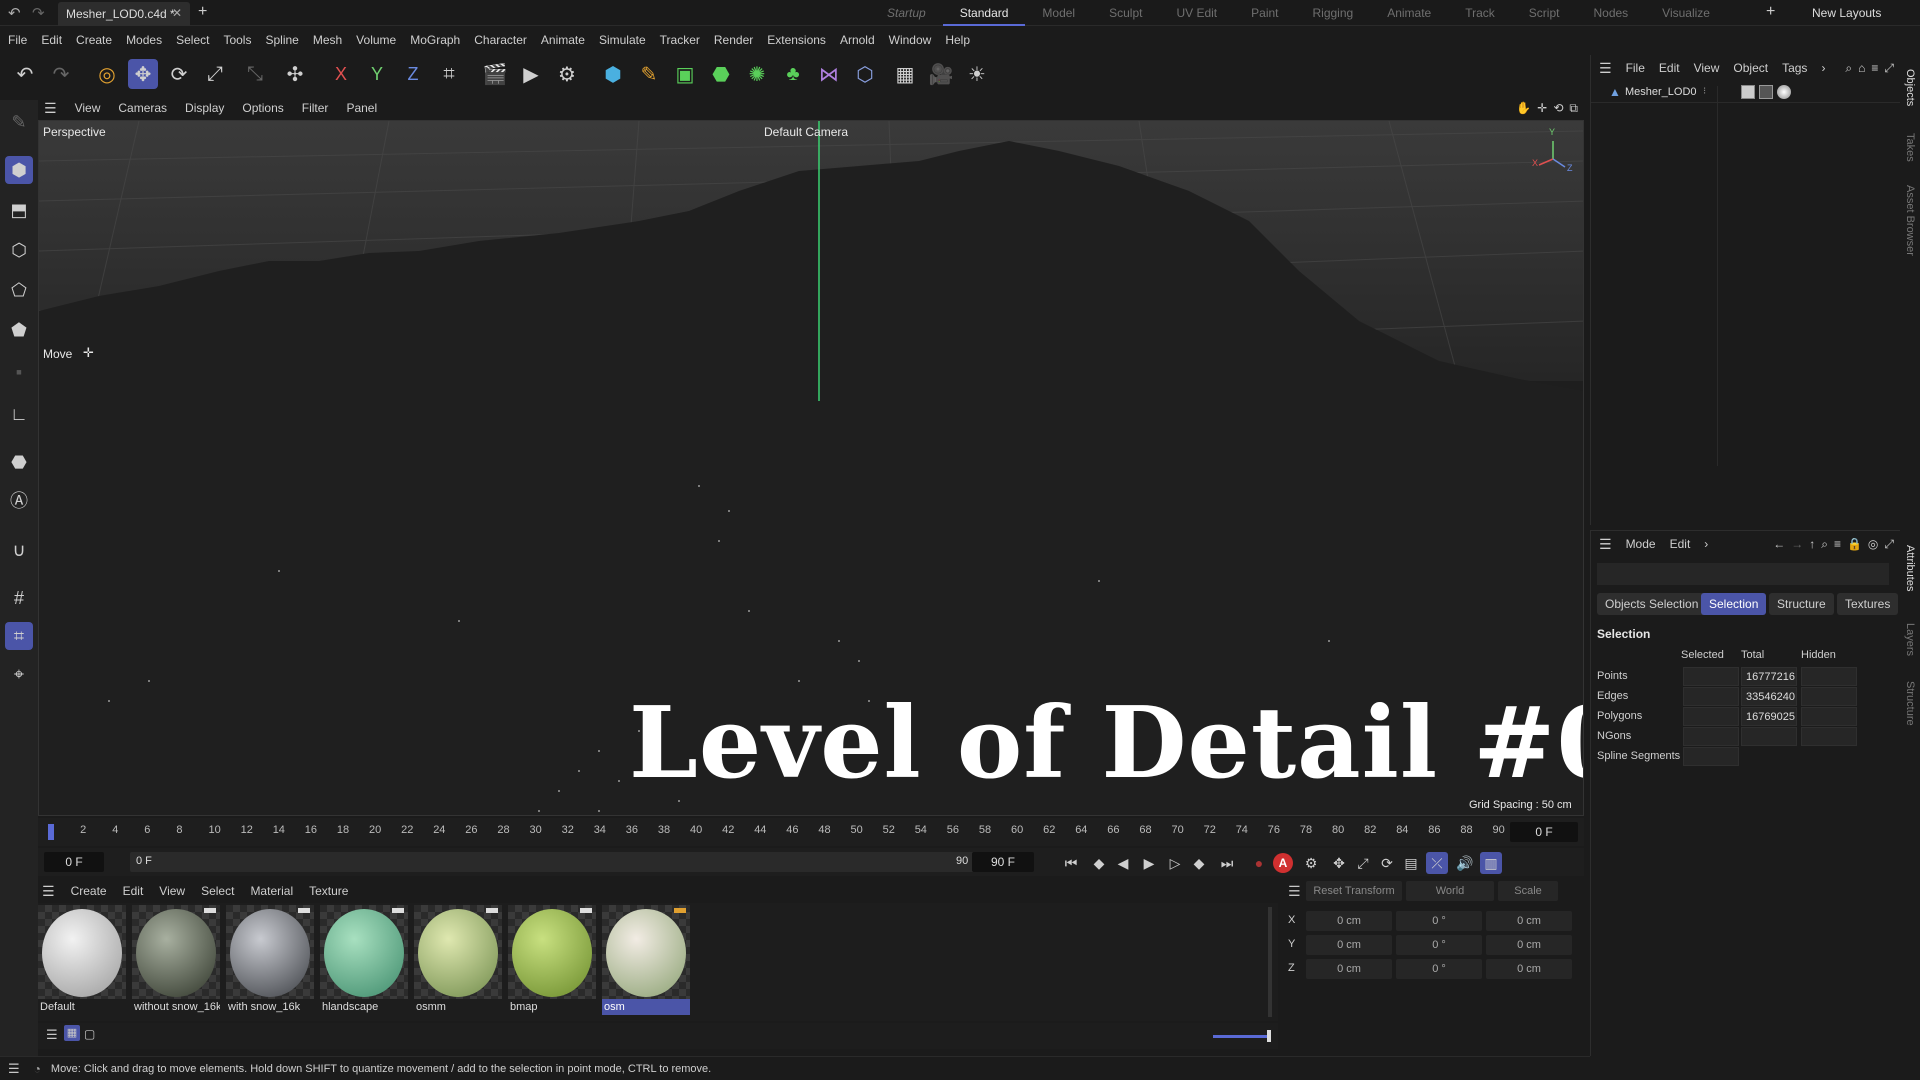 This screenshot has height=1080, width=1920. What do you see at coordinates (567, 74) in the screenshot?
I see `render-settings-icon: ⚙` at bounding box center [567, 74].